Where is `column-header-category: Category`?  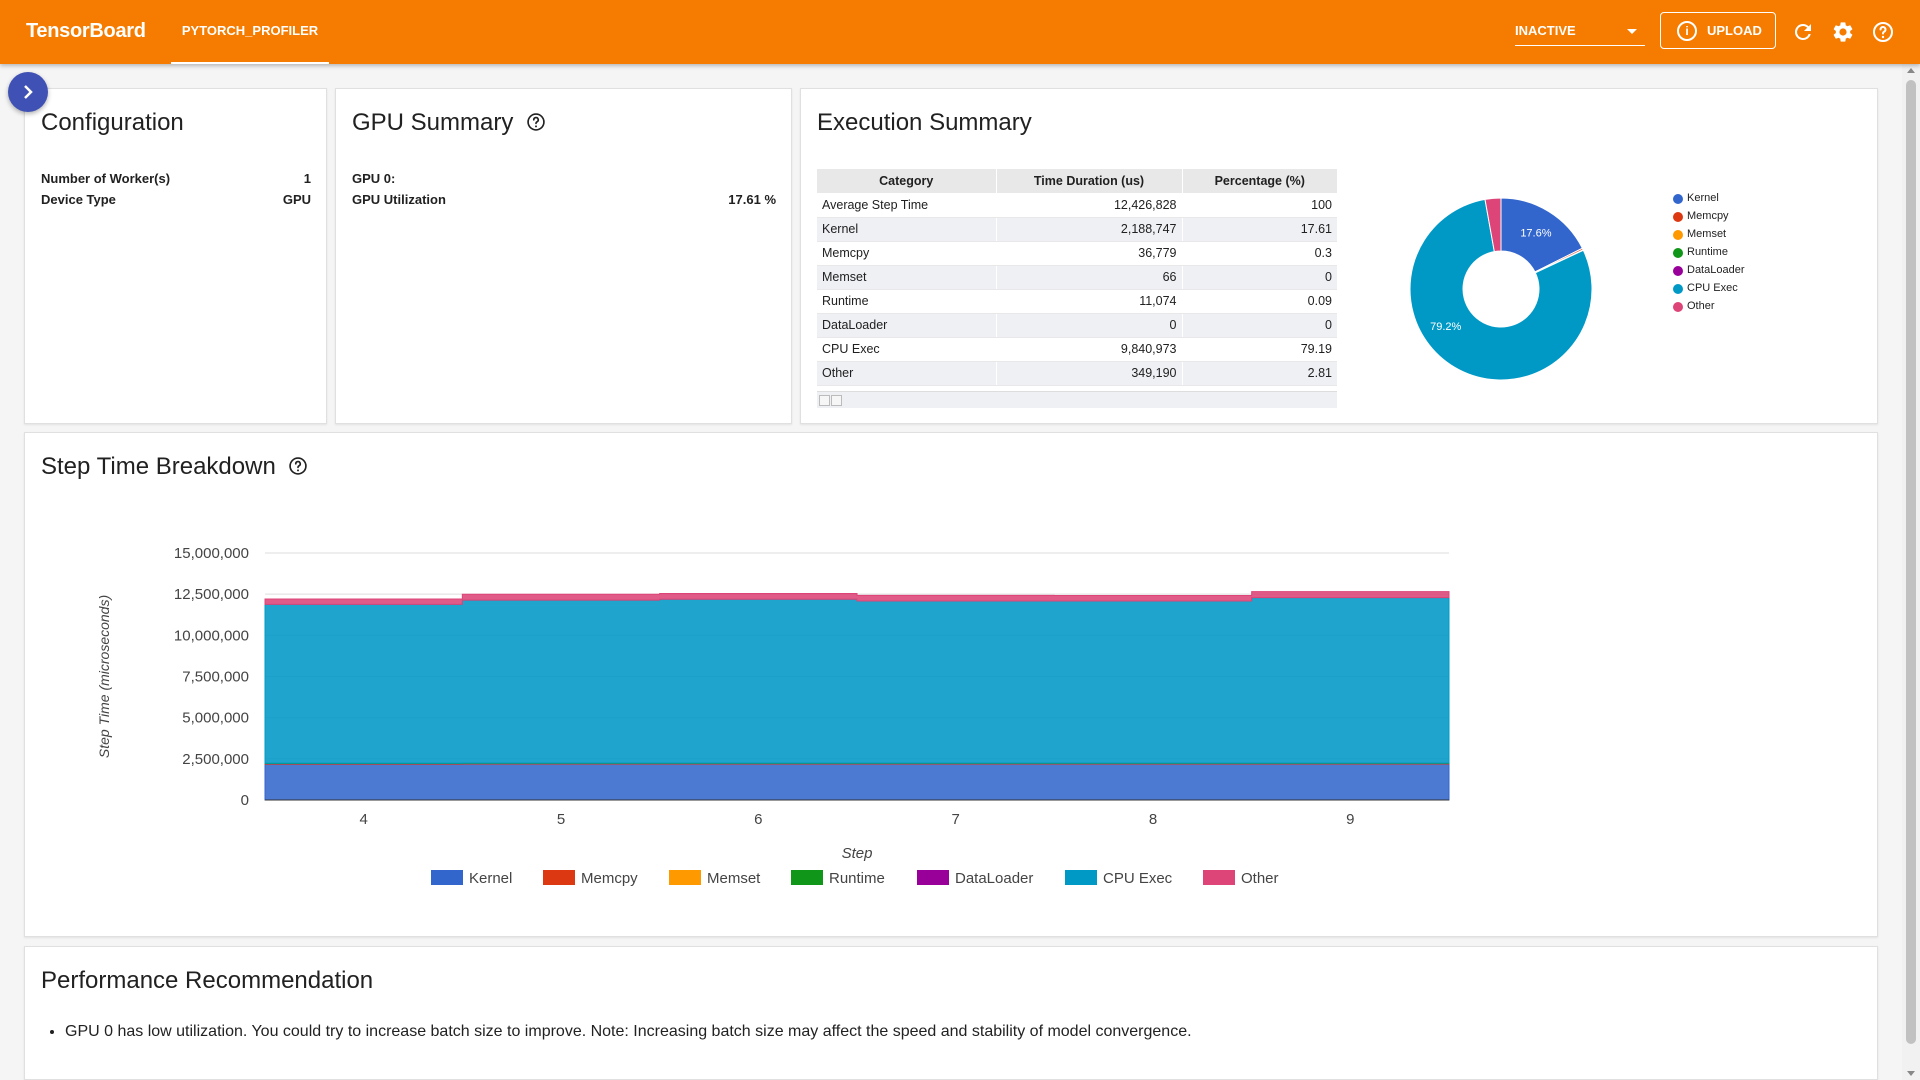
column-header-category: Category is located at coordinates (907, 181).